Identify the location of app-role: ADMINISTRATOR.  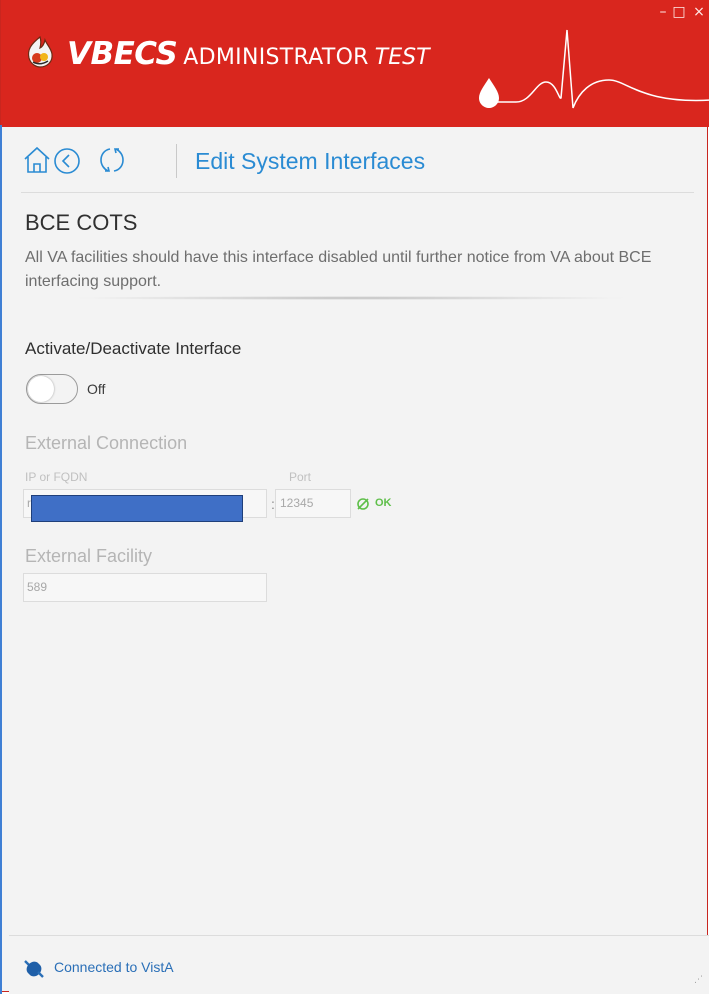
(276, 57).